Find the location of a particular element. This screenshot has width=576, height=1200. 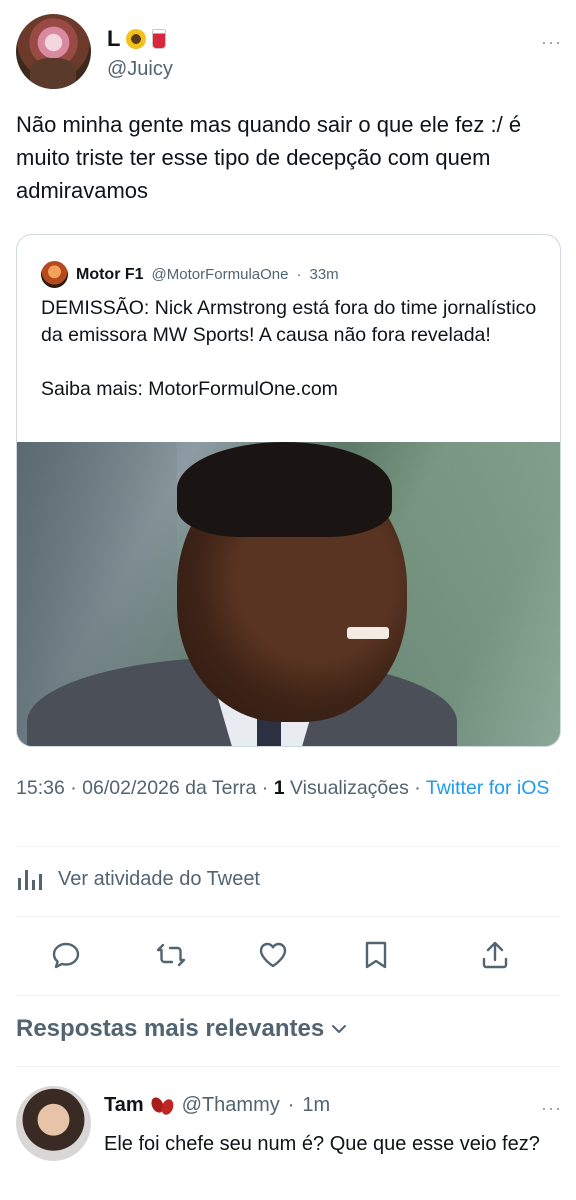

reply-author-name: Tam is located at coordinates (124, 1105).